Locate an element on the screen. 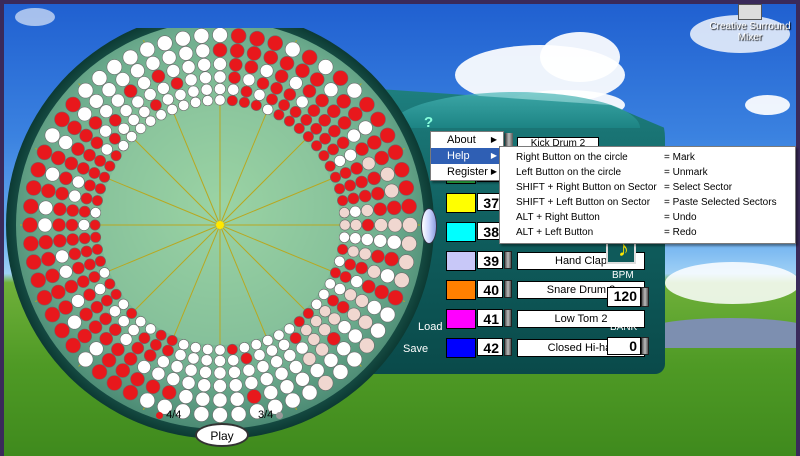  rotation-knob is located at coordinates (429, 226).